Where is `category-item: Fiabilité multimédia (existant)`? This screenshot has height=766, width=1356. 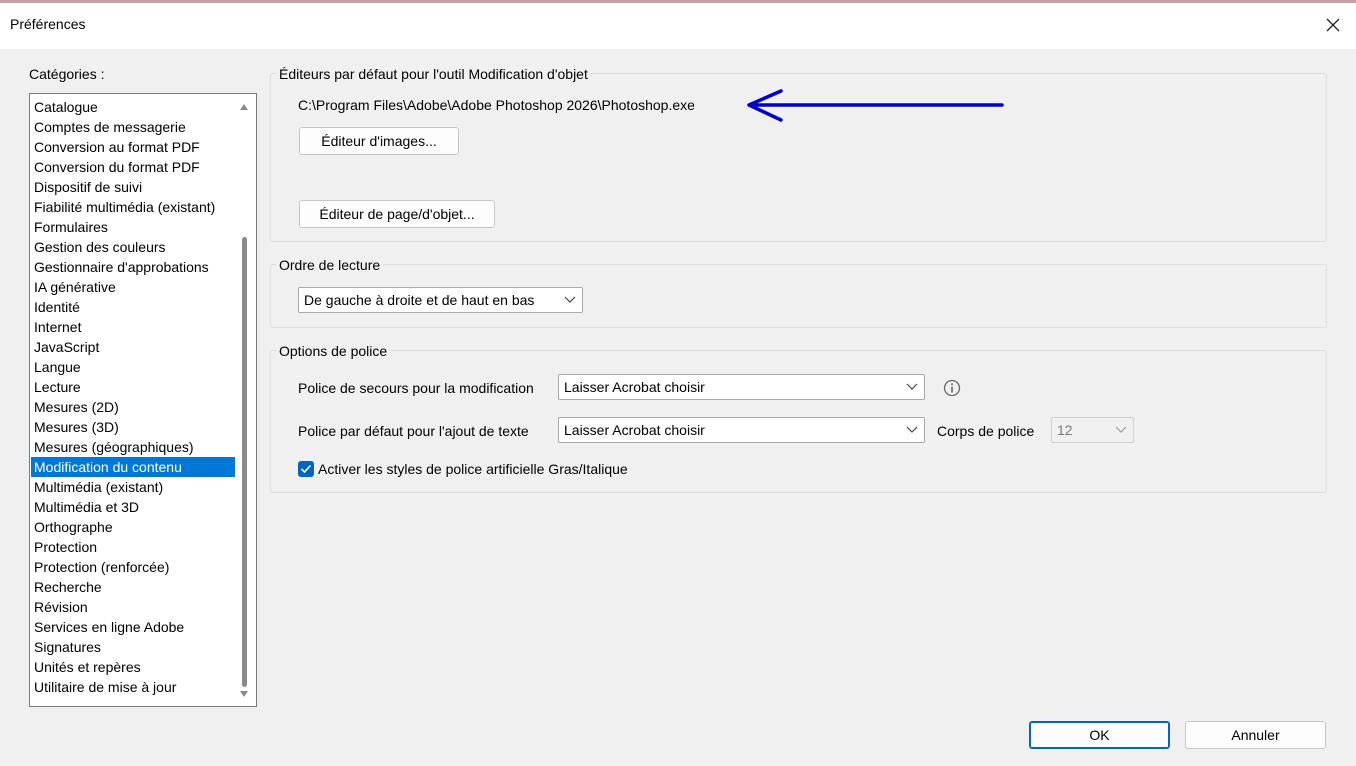
category-item: Fiabilité multimédia (existant) is located at coordinates (133, 207).